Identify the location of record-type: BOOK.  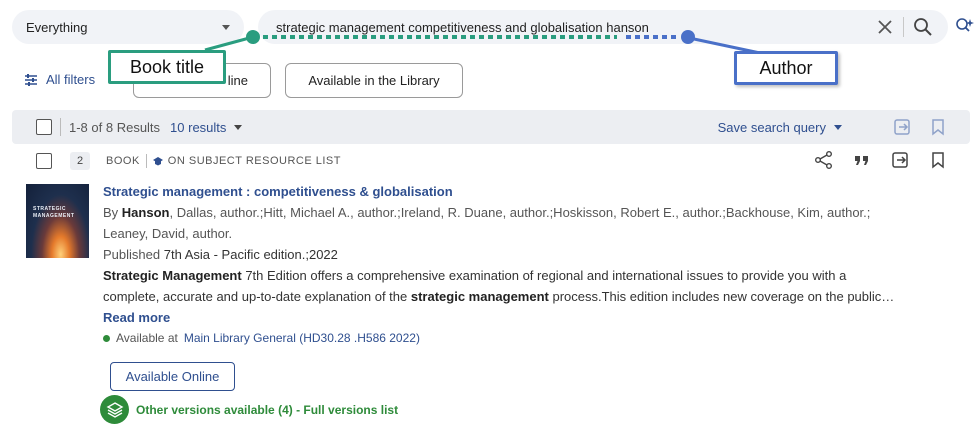
(123, 161).